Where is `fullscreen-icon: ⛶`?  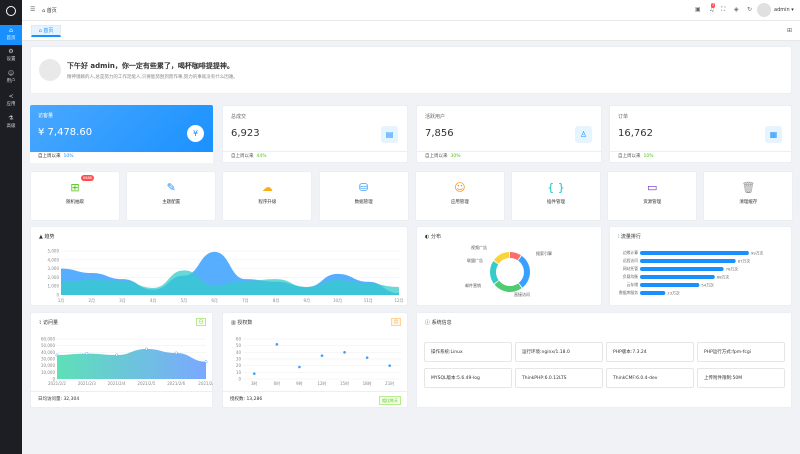
fullscreen-icon: ⛶ is located at coordinates (723, 10).